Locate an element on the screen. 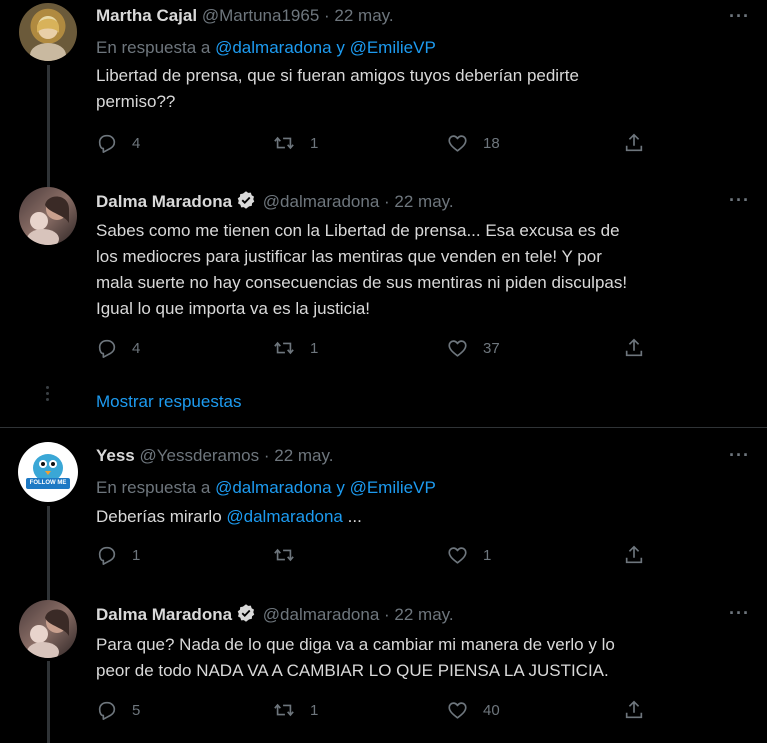  like-button: 18 is located at coordinates (473, 143).